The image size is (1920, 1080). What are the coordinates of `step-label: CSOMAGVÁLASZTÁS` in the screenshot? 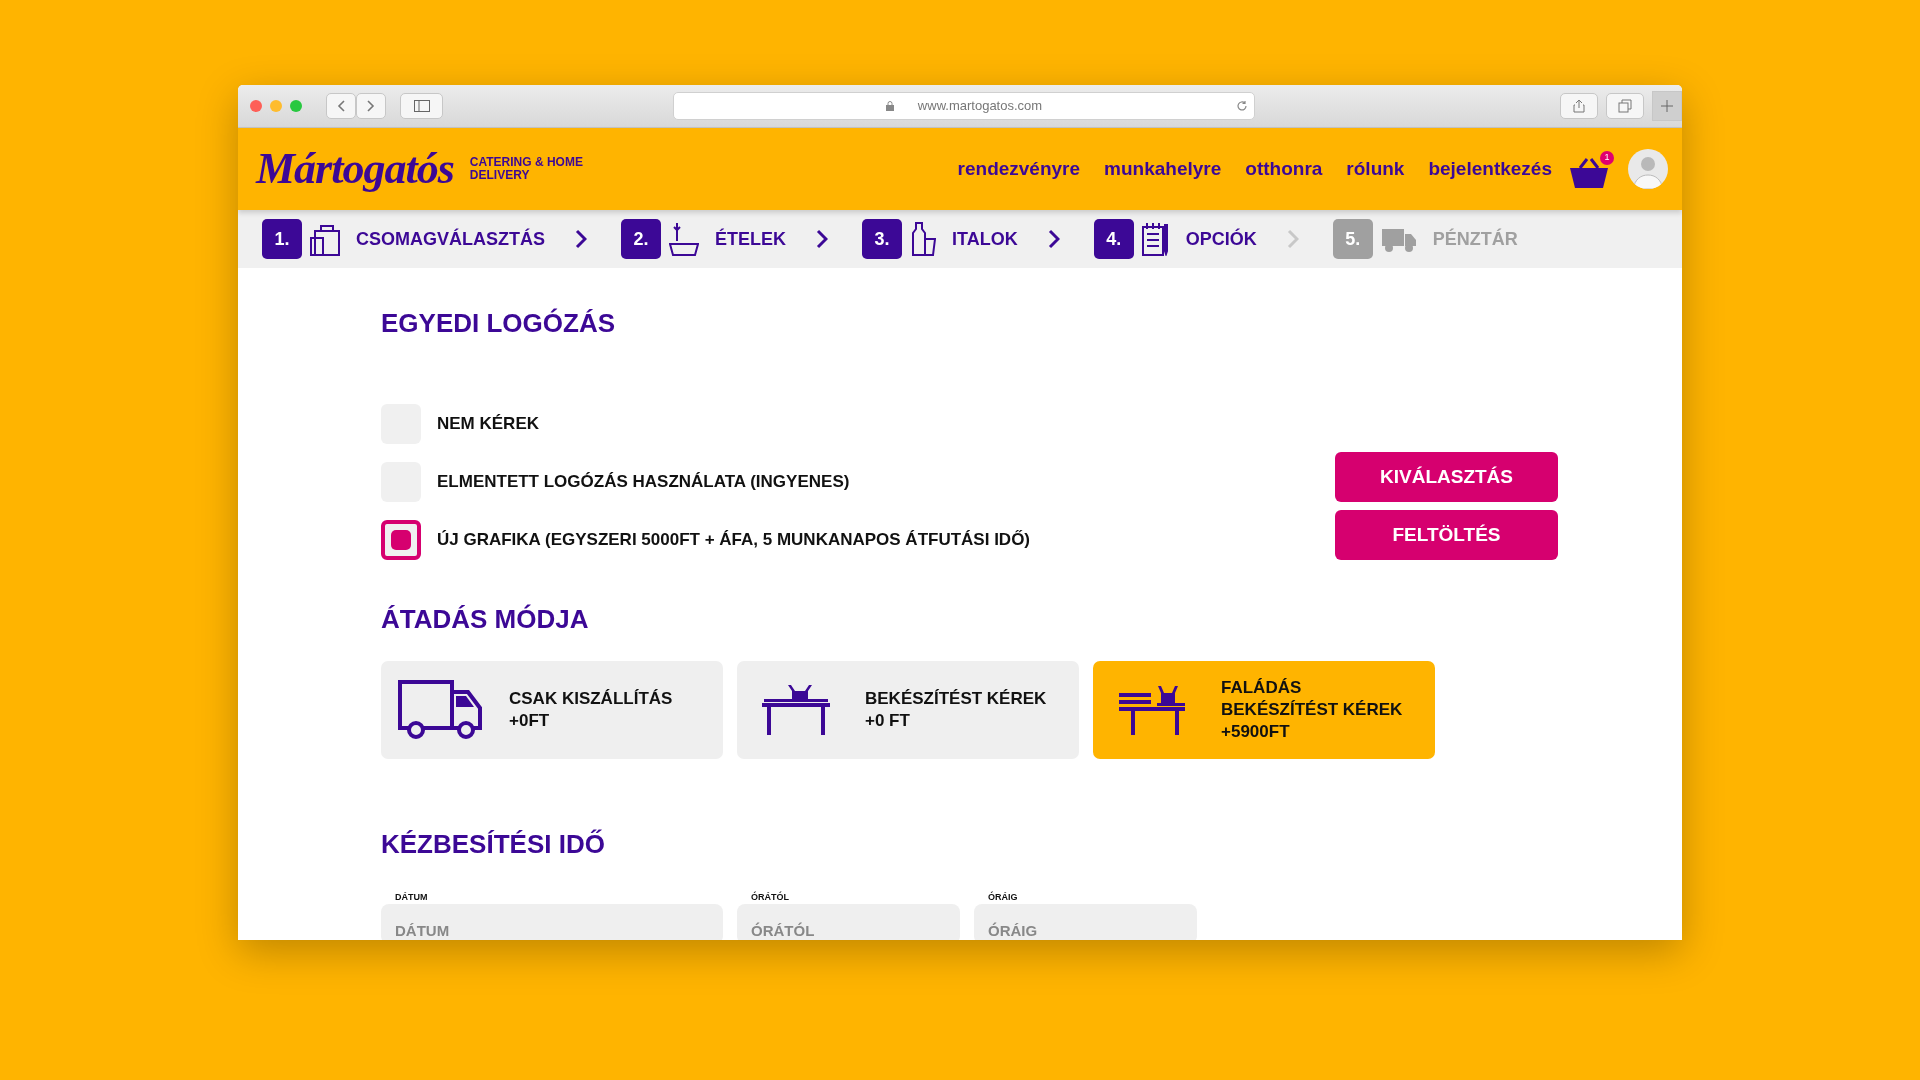 It's located at (450, 239).